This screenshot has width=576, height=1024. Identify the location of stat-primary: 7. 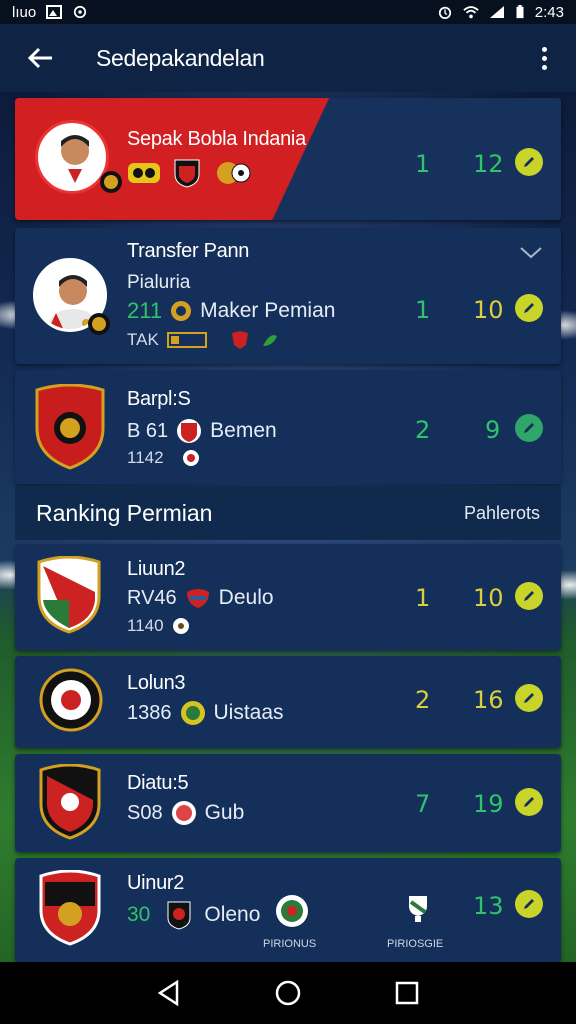
(423, 804).